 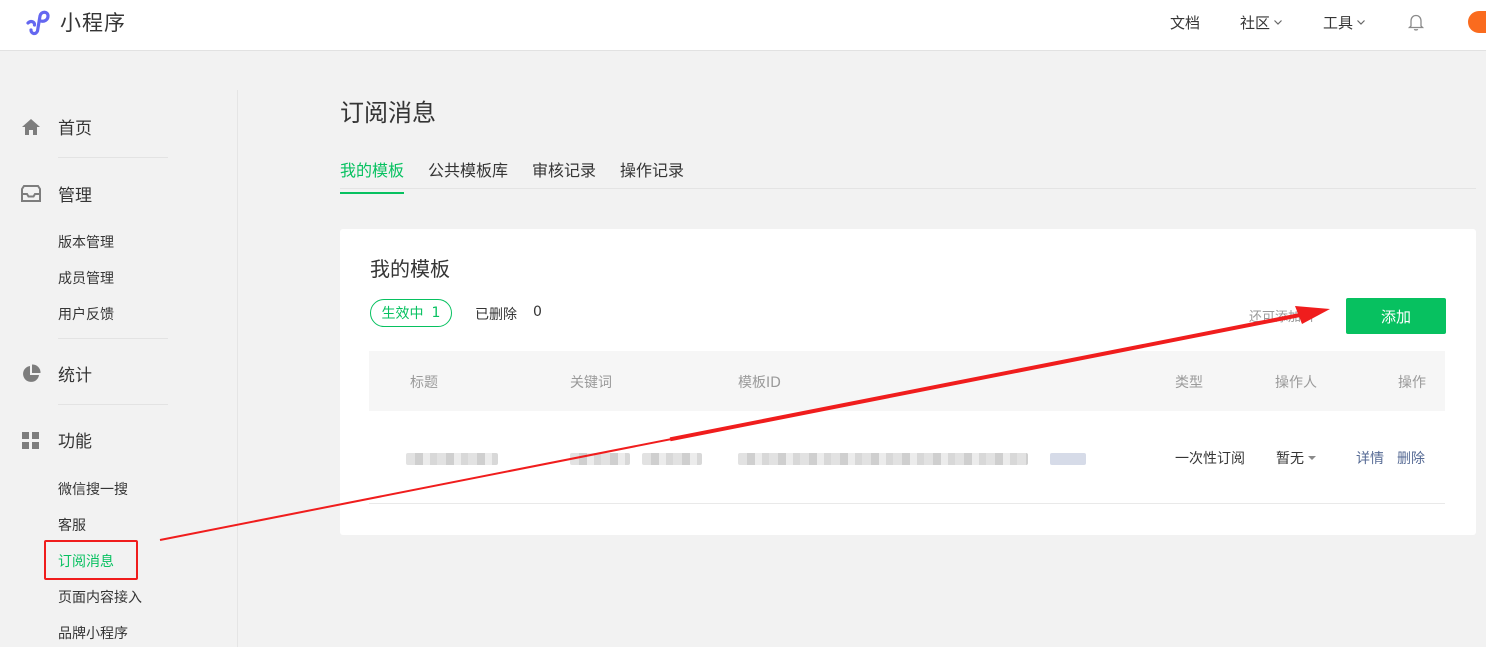 I want to click on tab-review-records: 审核记录, so click(x=564, y=174).